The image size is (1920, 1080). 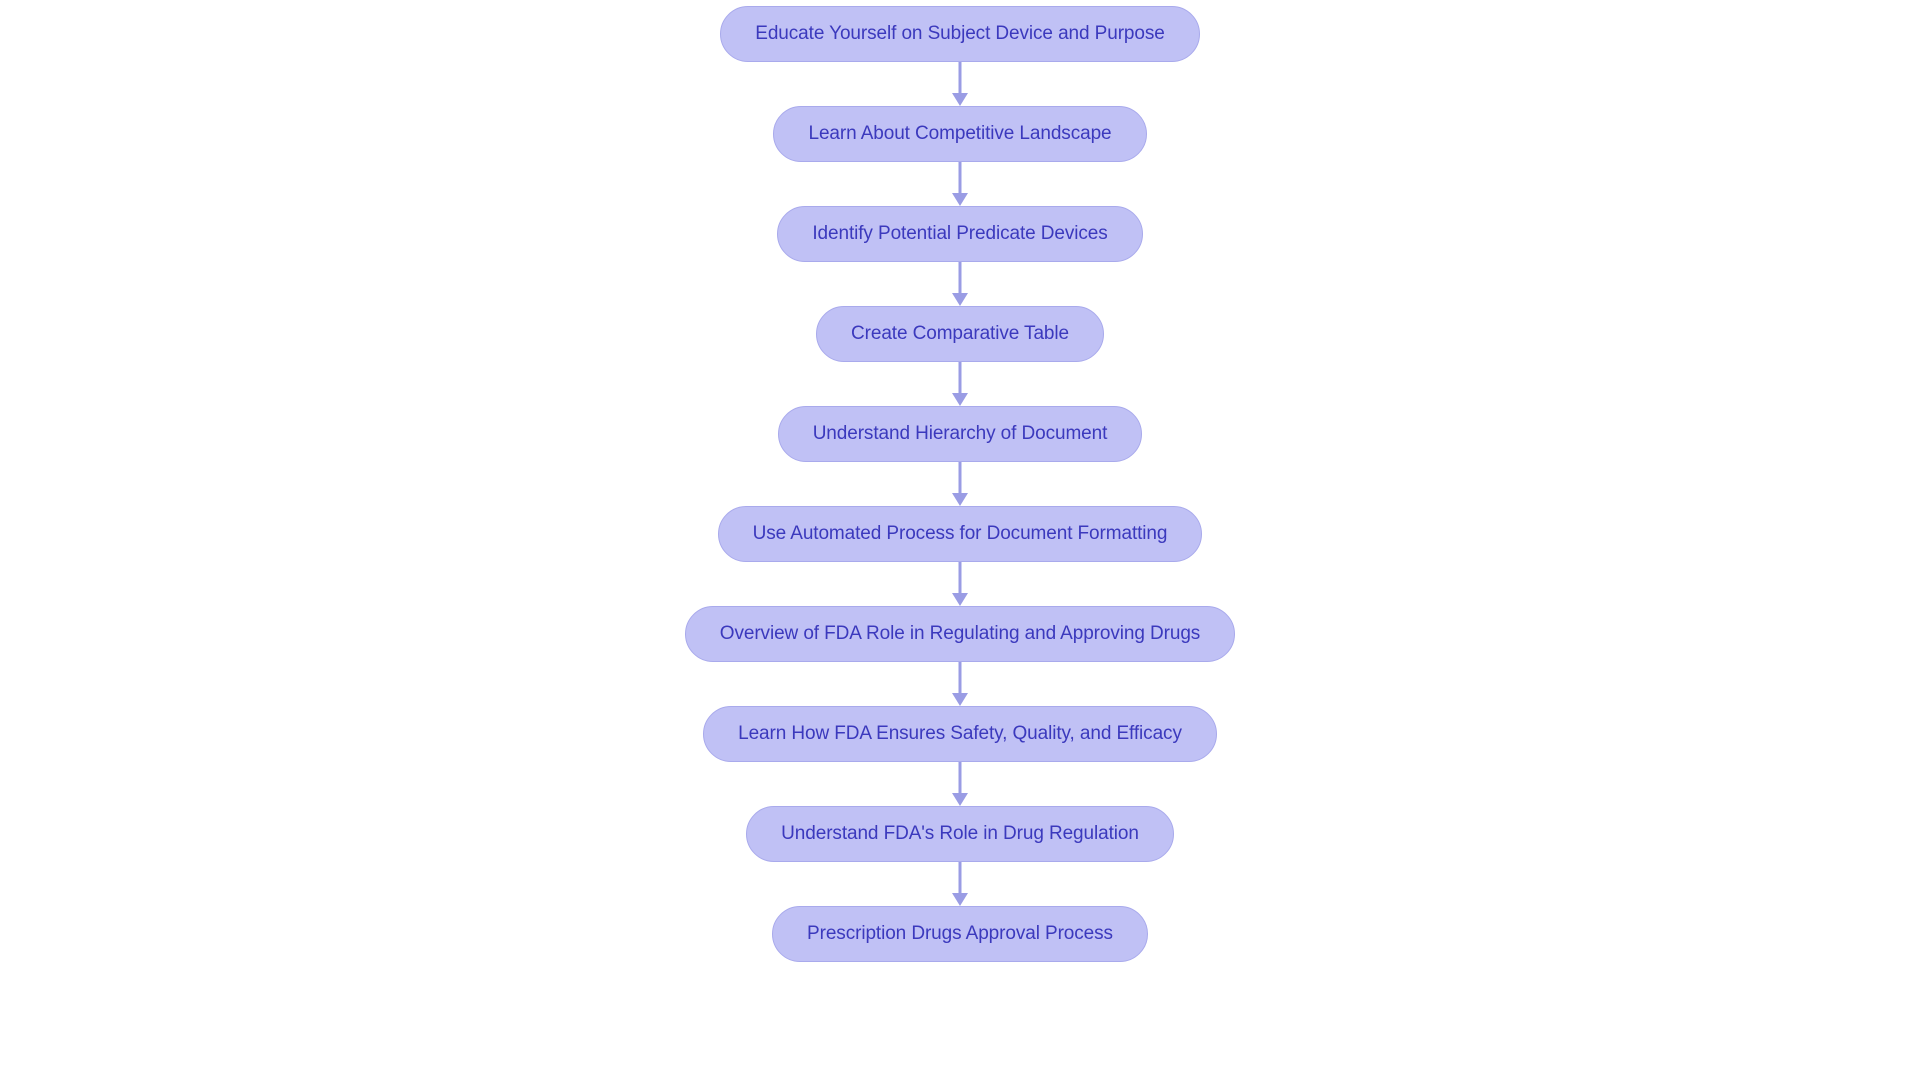 What do you see at coordinates (960, 834) in the screenshot?
I see `flow-node-understand-fdas-role-in-drug-regulation: Understand FDA's Role in Drug Regulation` at bounding box center [960, 834].